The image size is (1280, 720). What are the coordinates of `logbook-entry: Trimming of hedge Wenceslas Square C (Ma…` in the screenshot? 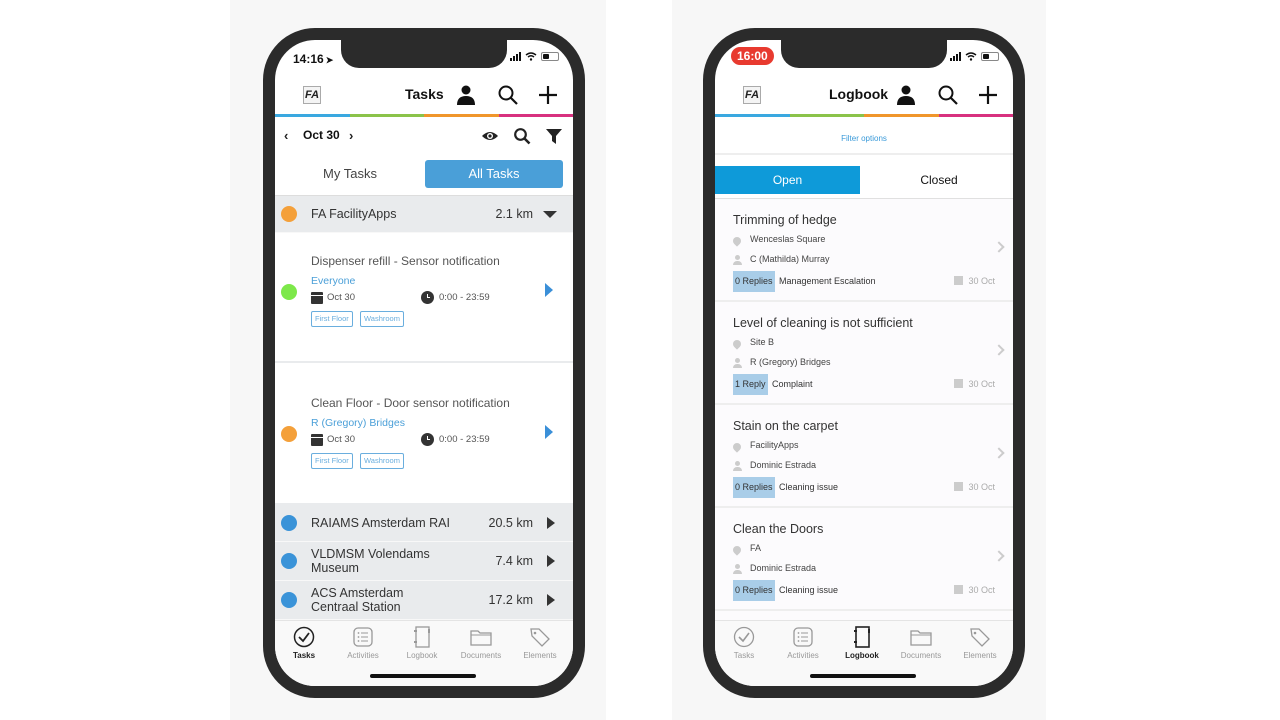 It's located at (864, 250).